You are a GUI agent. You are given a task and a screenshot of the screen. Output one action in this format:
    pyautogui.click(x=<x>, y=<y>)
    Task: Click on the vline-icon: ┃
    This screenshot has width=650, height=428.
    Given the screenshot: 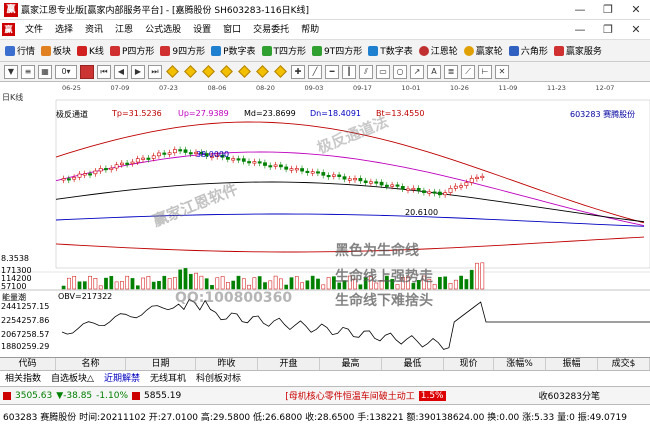 What is the action you would take?
    pyautogui.click(x=349, y=71)
    